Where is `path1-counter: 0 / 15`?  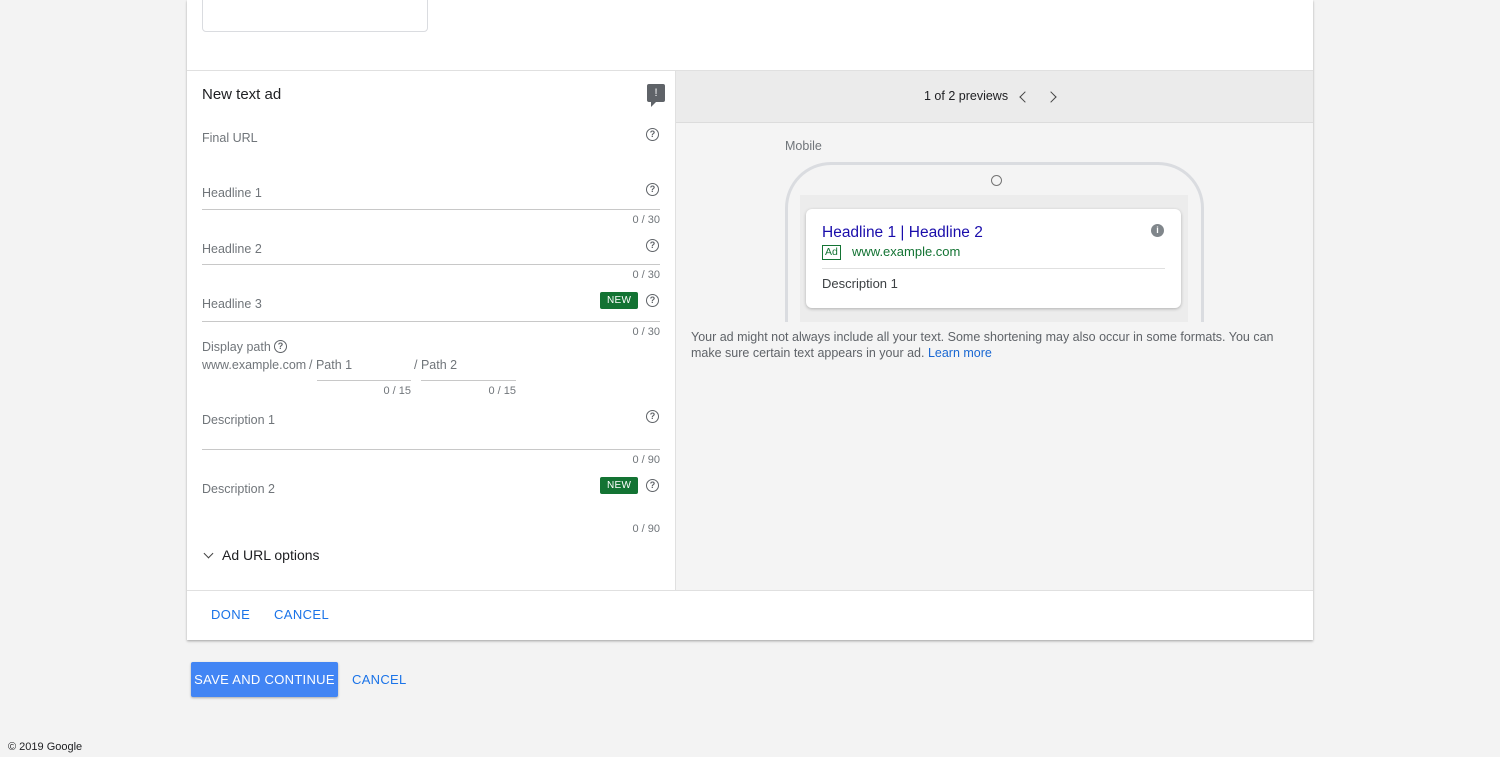 path1-counter: 0 / 15 is located at coordinates (397, 391).